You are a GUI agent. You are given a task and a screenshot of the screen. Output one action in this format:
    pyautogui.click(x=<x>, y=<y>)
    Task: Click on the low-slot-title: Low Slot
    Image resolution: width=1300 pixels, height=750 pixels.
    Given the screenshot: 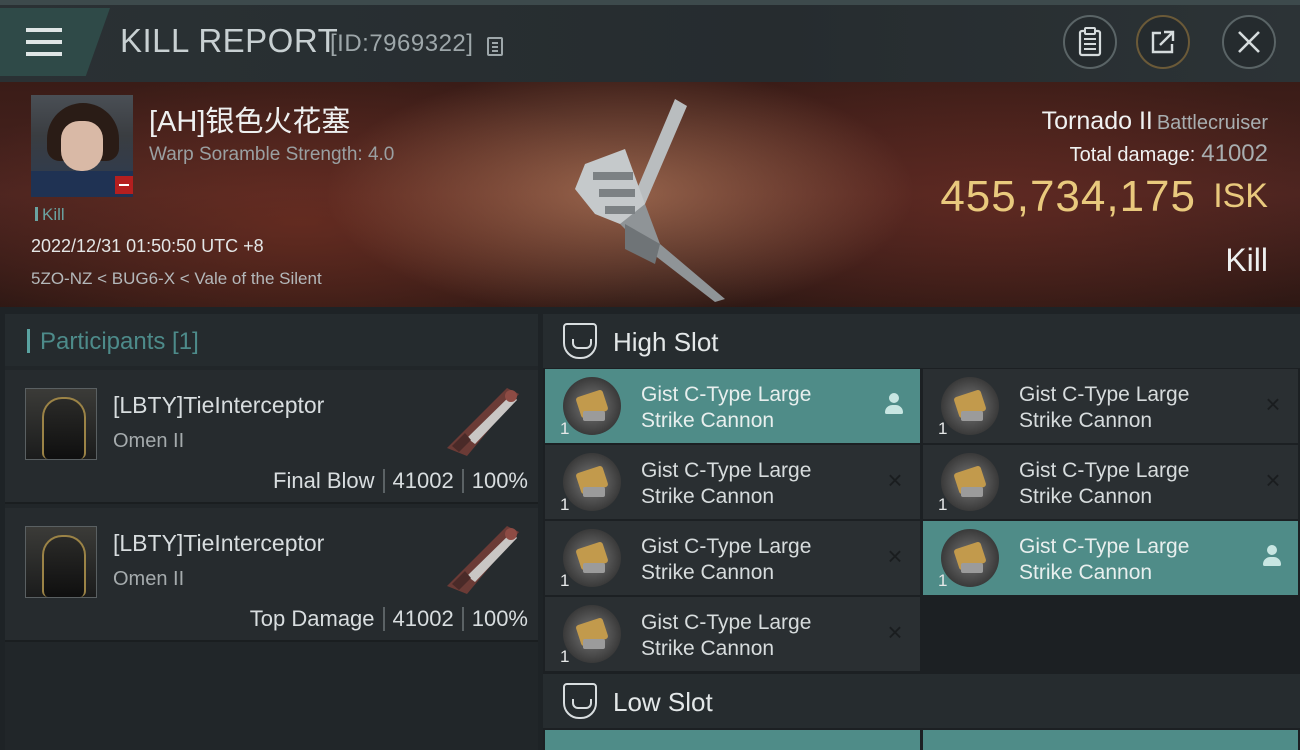 What is the action you would take?
    pyautogui.click(x=663, y=702)
    